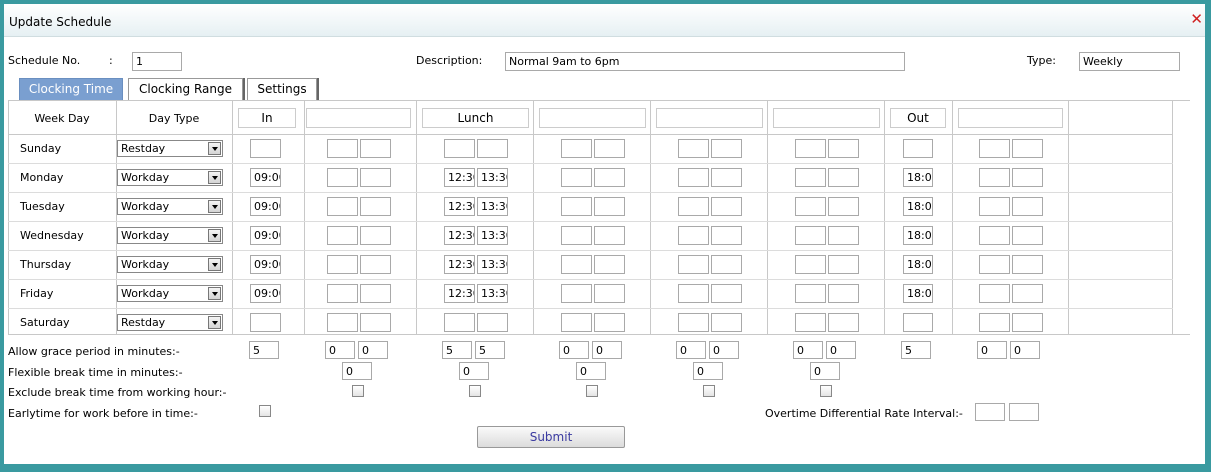 This screenshot has height=472, width=1211. What do you see at coordinates (551, 437) in the screenshot?
I see `submit-button: Submit` at bounding box center [551, 437].